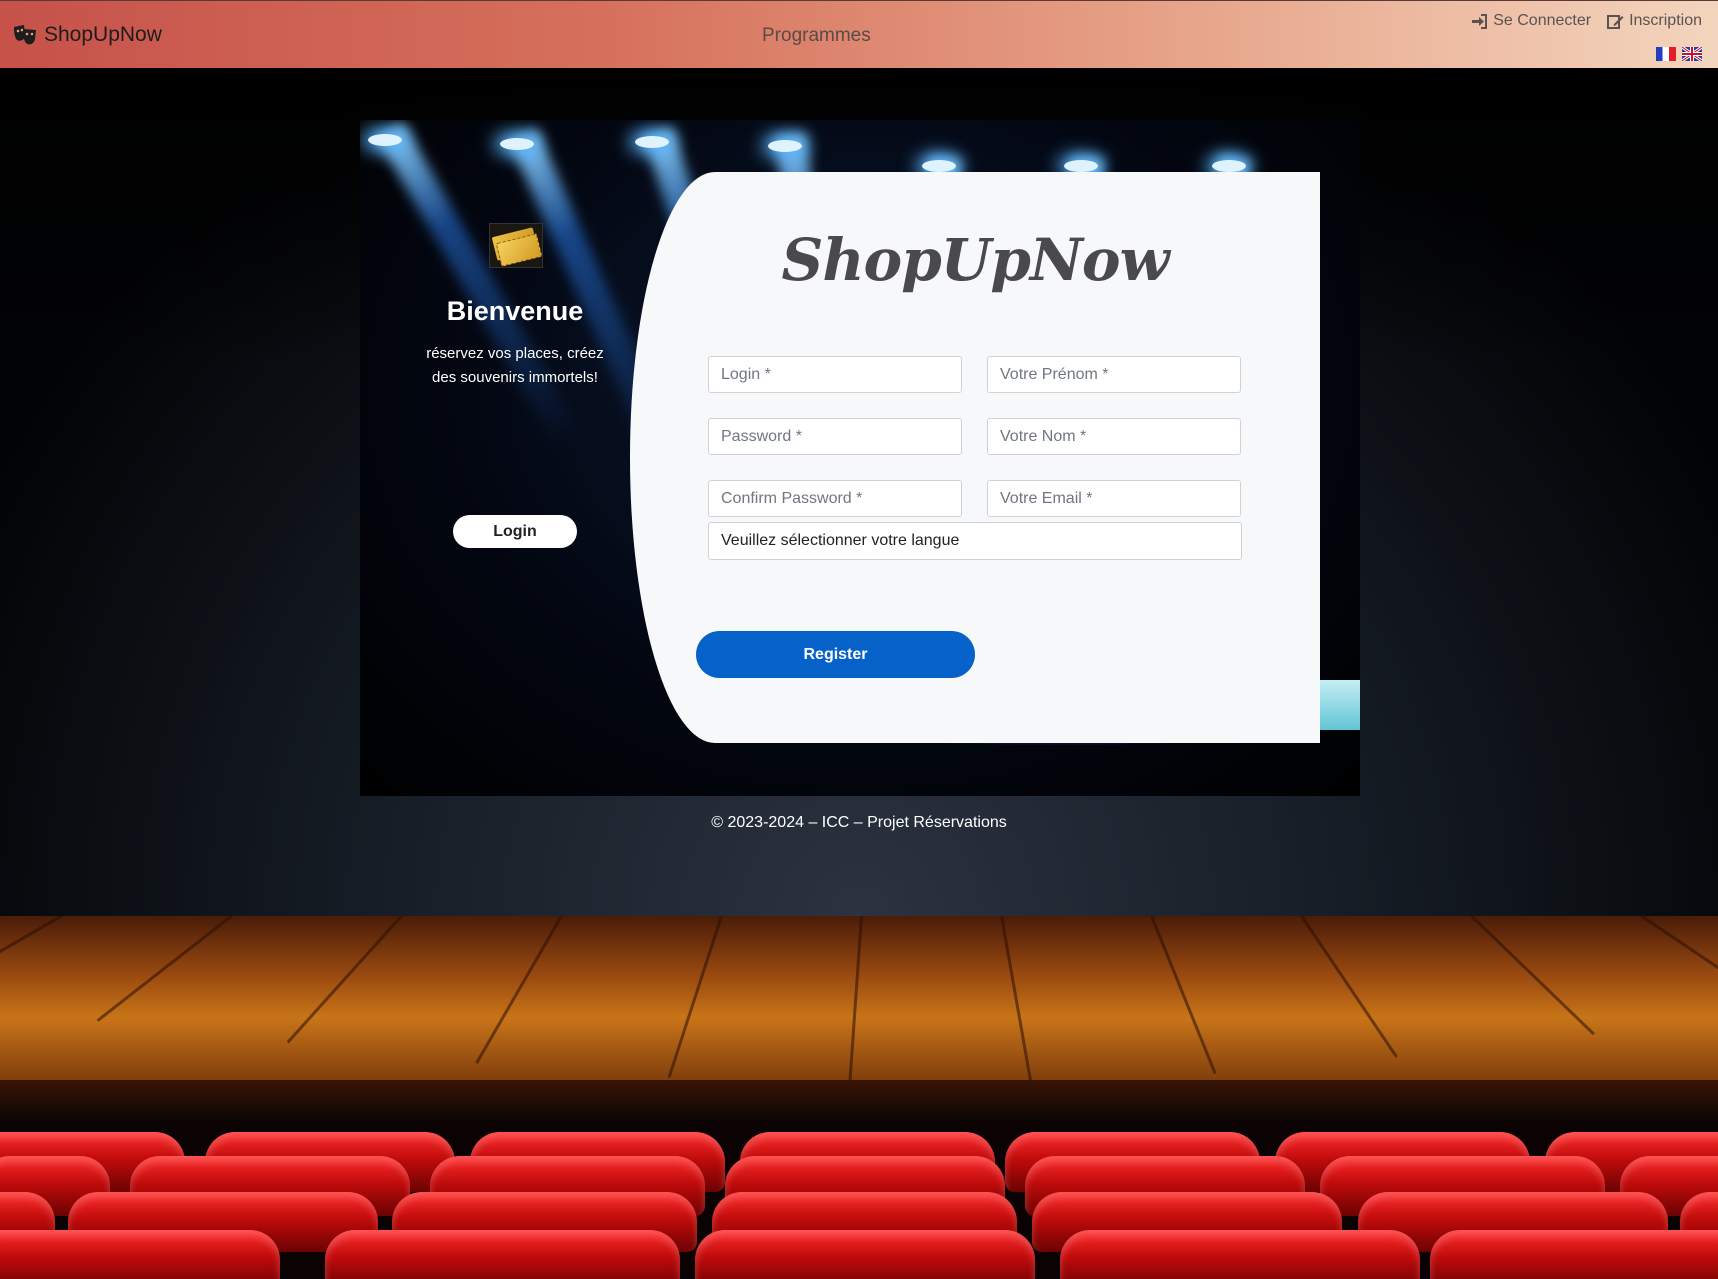  What do you see at coordinates (516, 245) in the screenshot?
I see `ticket-logo-icon` at bounding box center [516, 245].